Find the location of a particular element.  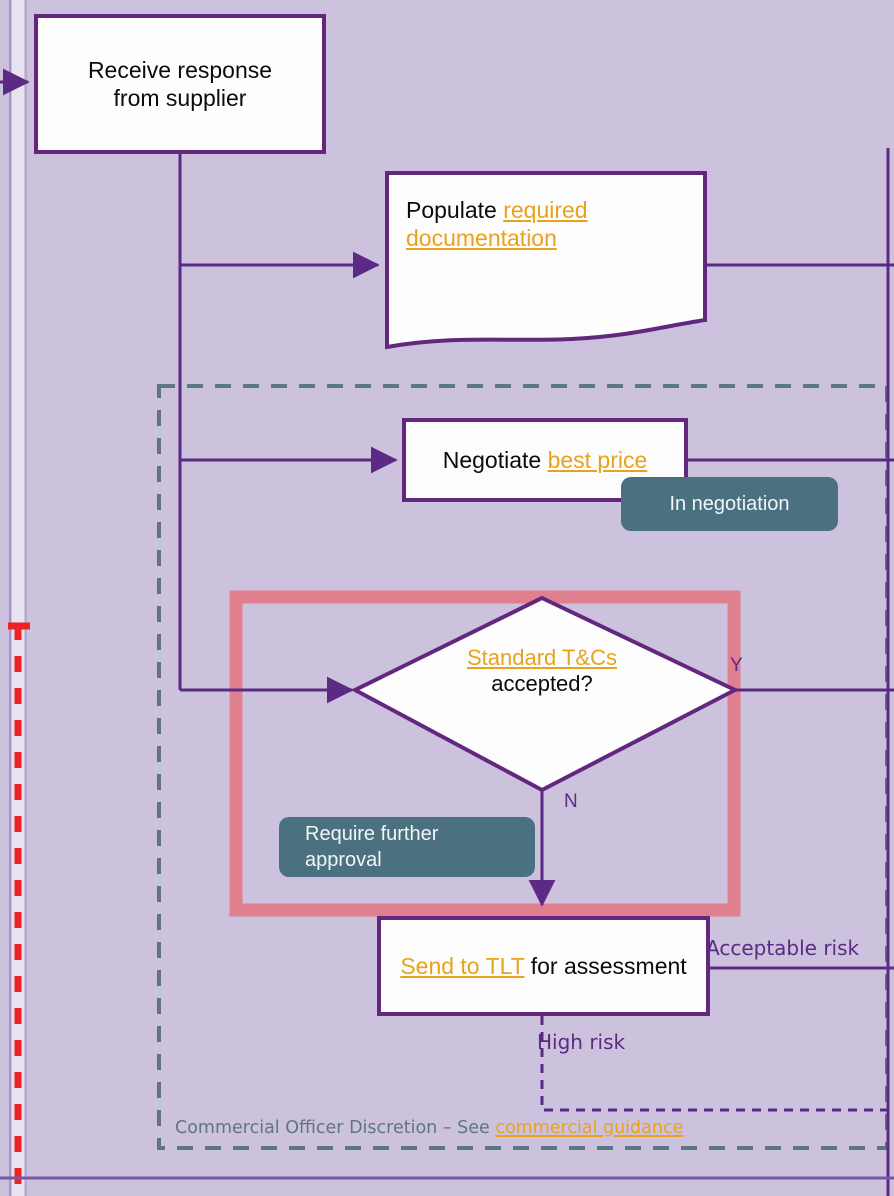

tooltip-require-further-approval-text: Require further approval is located at coordinates (371, 847).